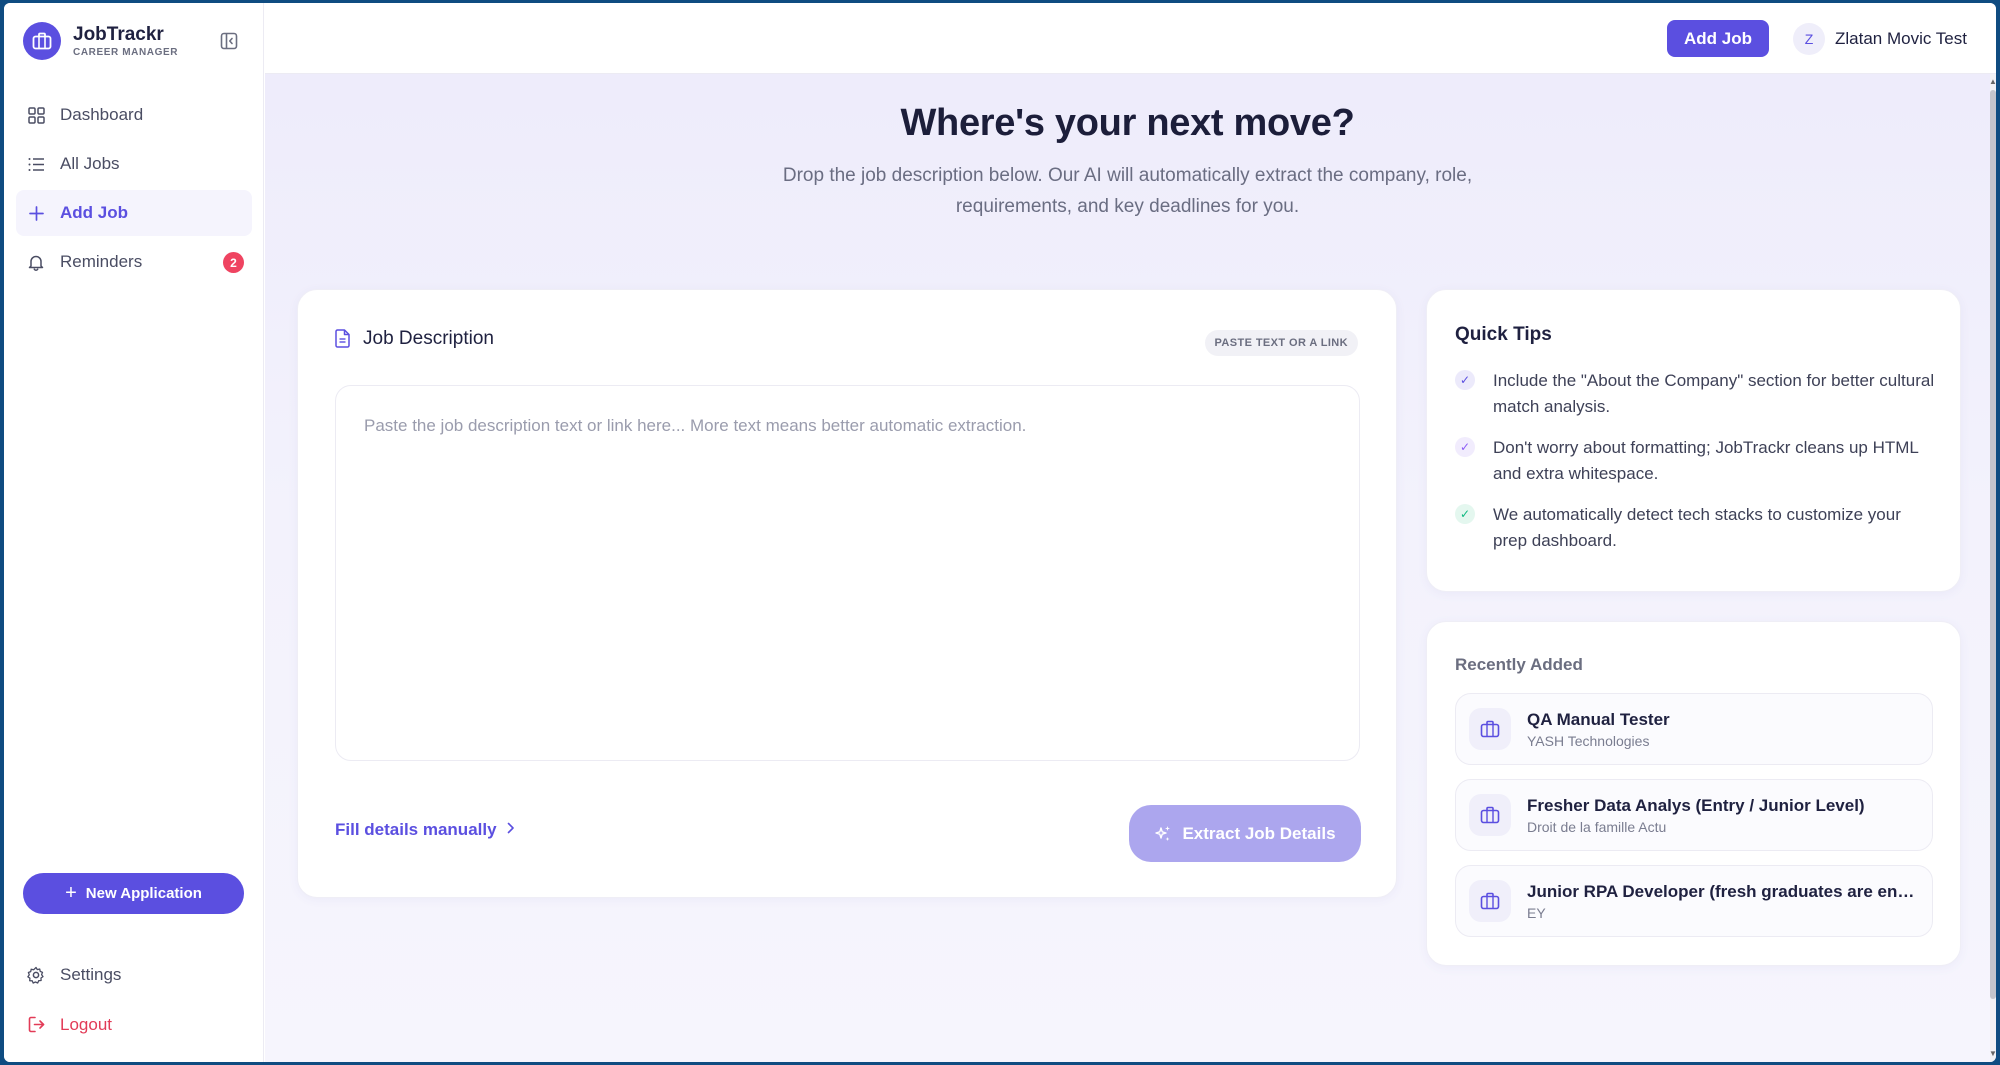 This screenshot has width=2000, height=1065. I want to click on plus-icon: +, so click(71, 893).